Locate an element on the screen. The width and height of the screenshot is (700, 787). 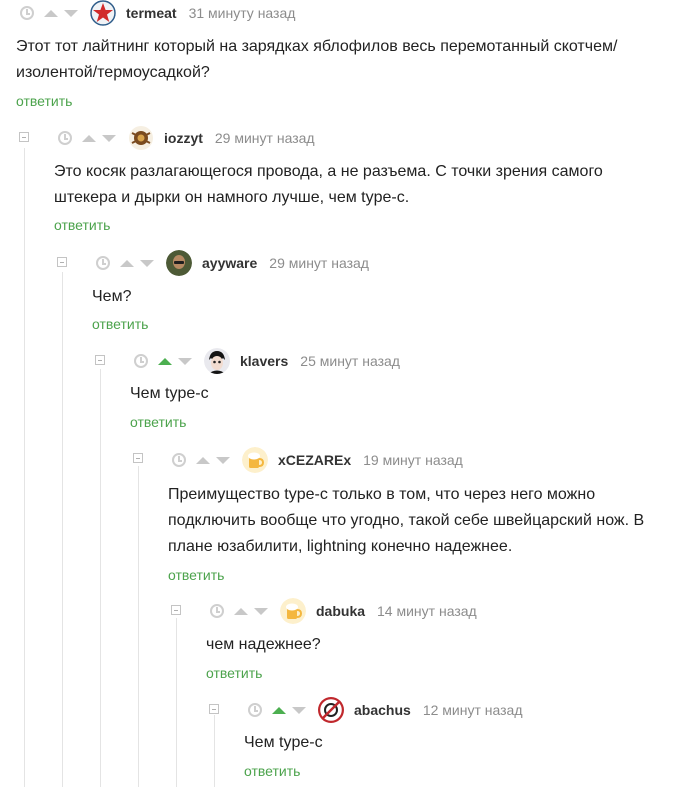
timestamp: 14 минут назад is located at coordinates (427, 611).